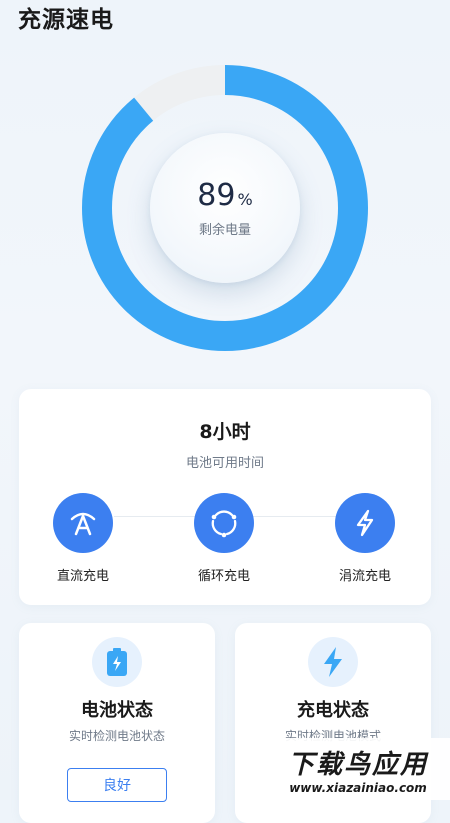 This screenshot has width=450, height=823. Describe the element at coordinates (216, 195) in the screenshot. I see `battery-percent-value: 89` at that location.